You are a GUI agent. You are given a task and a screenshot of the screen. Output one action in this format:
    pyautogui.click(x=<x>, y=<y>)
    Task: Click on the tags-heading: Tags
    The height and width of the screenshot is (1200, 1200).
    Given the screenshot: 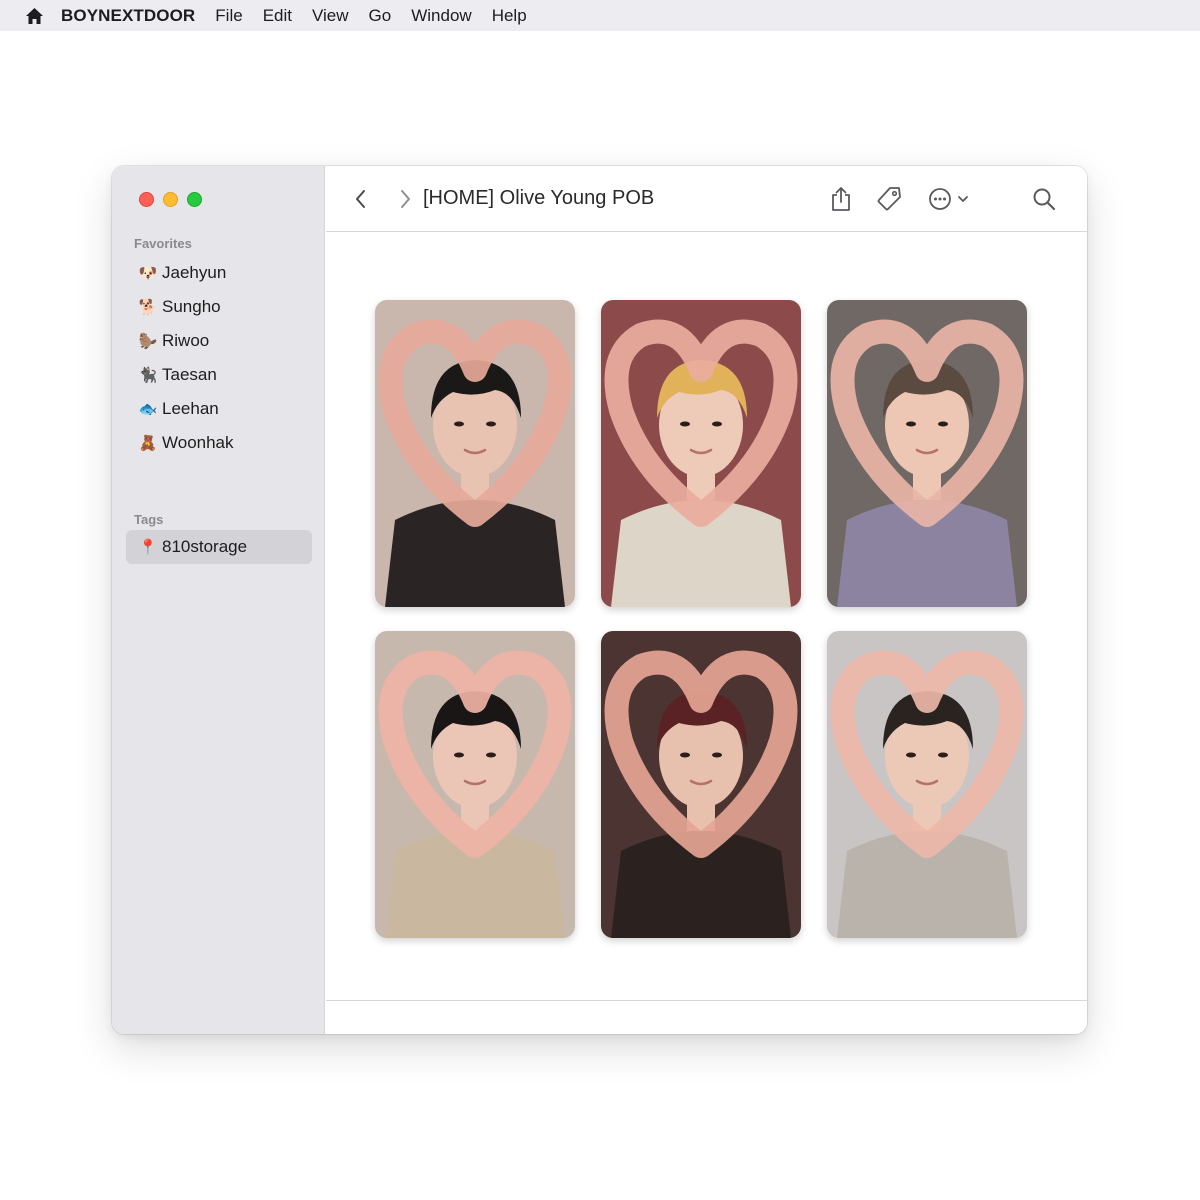 What is the action you would take?
    pyautogui.click(x=149, y=519)
    